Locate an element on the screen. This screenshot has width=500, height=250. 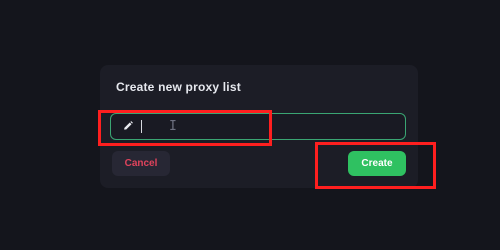
proxy-list-name-input is located at coordinates (274, 127).